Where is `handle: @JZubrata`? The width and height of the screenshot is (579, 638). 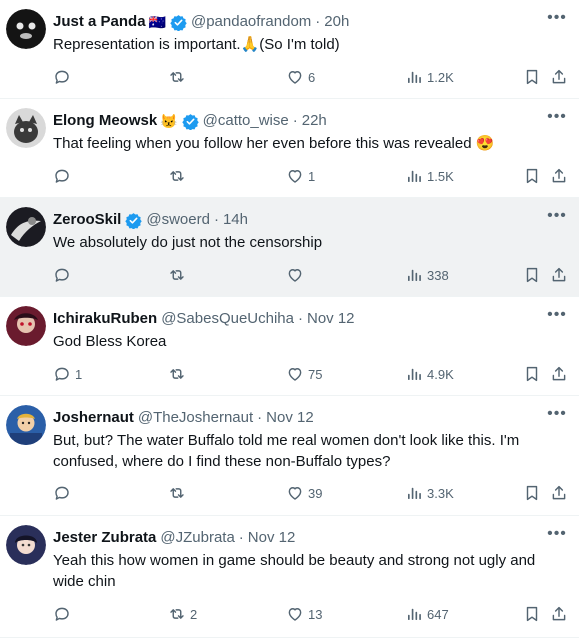
handle: @JZubrata is located at coordinates (197, 538).